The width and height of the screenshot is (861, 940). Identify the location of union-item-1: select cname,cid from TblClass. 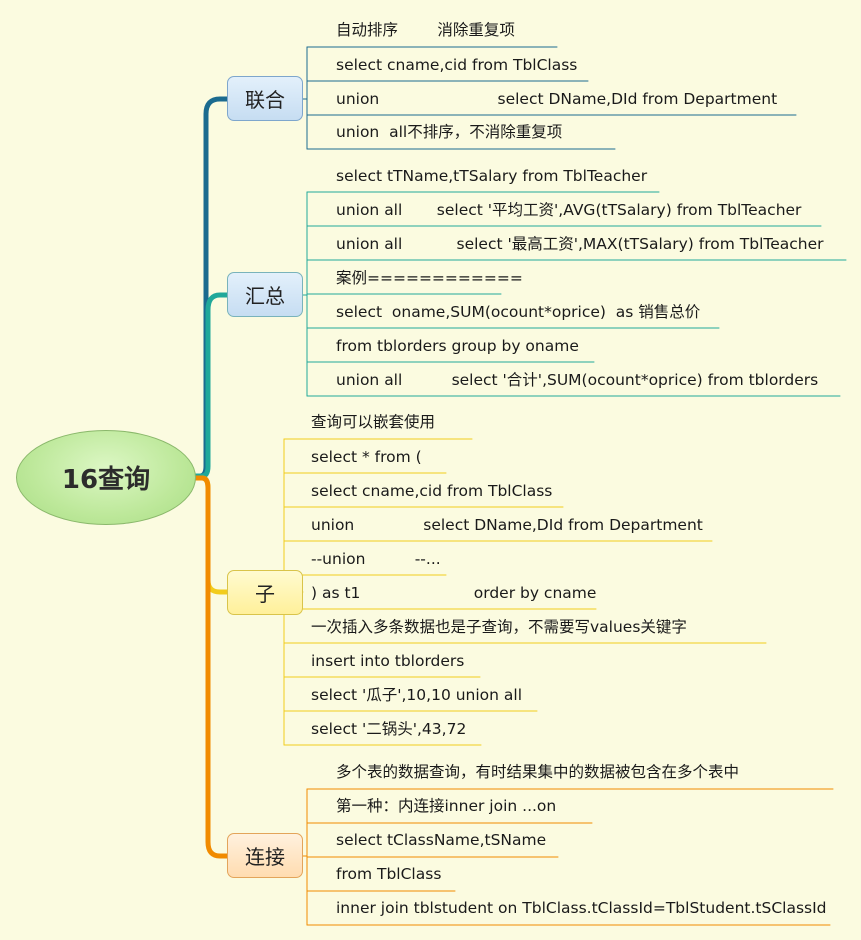
(457, 65).